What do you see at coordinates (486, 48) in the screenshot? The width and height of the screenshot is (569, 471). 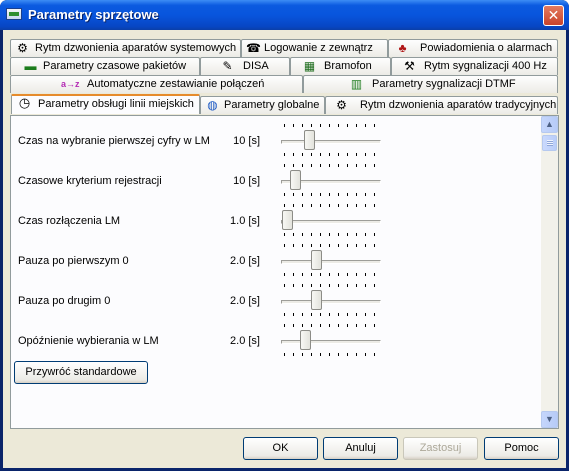 I see `tab-label: Powiadomienia o alarmach` at bounding box center [486, 48].